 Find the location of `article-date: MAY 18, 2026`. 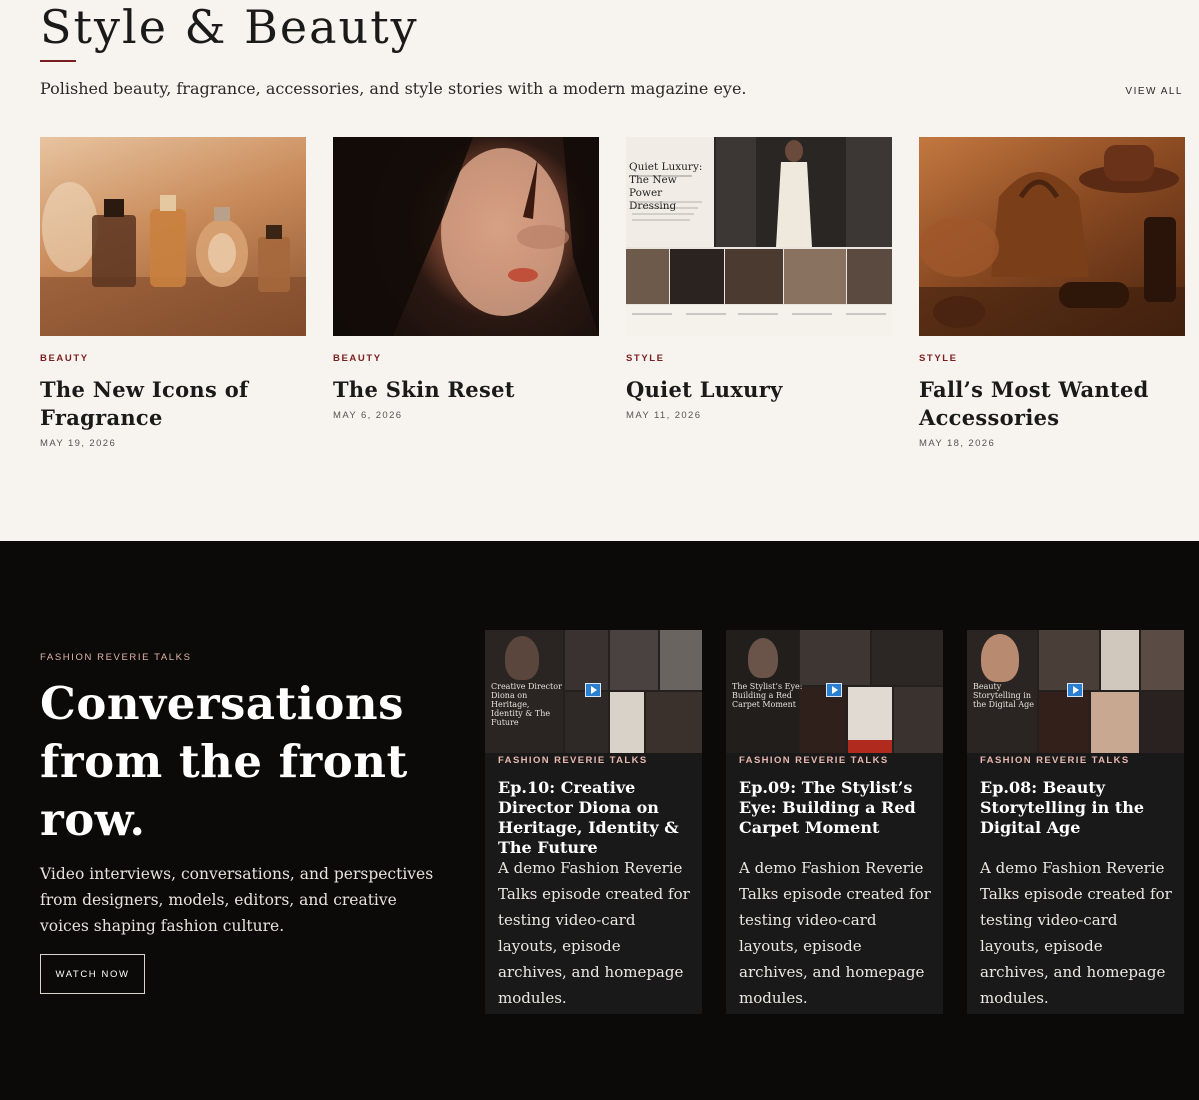

article-date: MAY 18, 2026 is located at coordinates (957, 443).